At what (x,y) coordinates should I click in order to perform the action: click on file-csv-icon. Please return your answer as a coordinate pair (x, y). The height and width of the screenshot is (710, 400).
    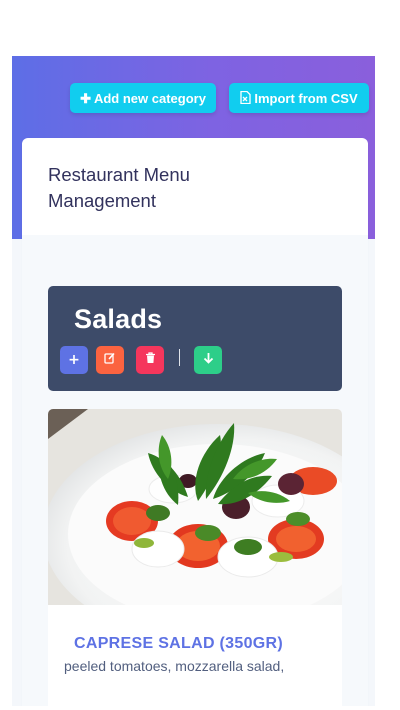
    Looking at the image, I should click on (245, 98).